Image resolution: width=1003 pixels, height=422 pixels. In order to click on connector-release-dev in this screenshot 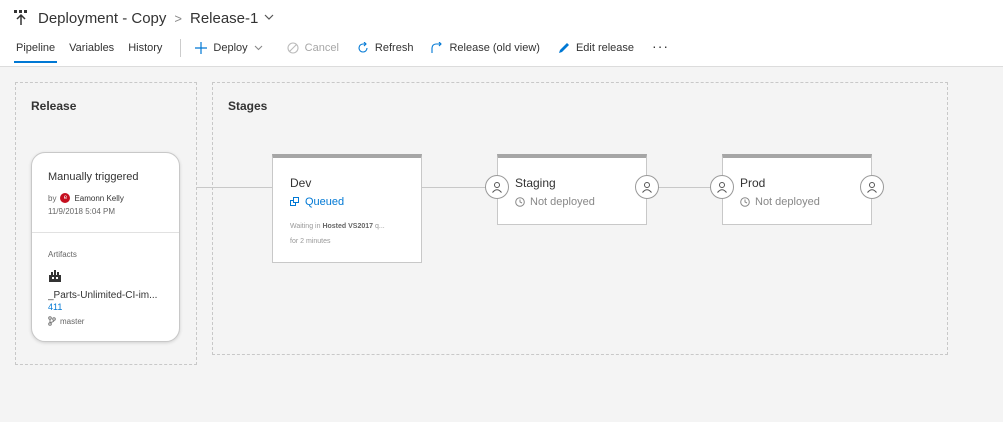, I will do `click(234, 187)`.